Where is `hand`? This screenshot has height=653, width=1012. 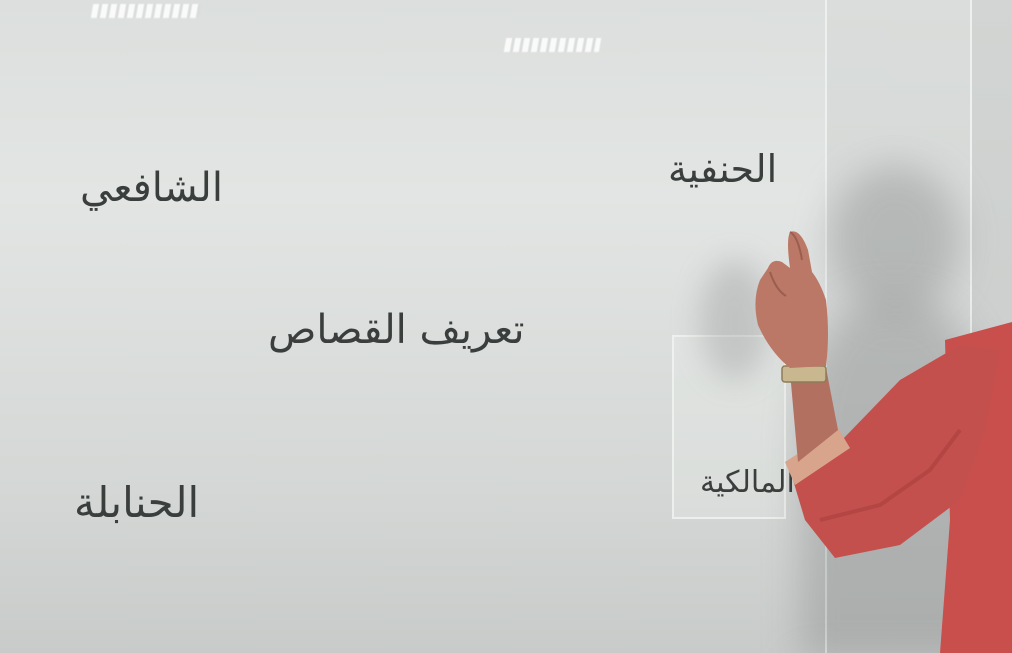
hand is located at coordinates (791, 299).